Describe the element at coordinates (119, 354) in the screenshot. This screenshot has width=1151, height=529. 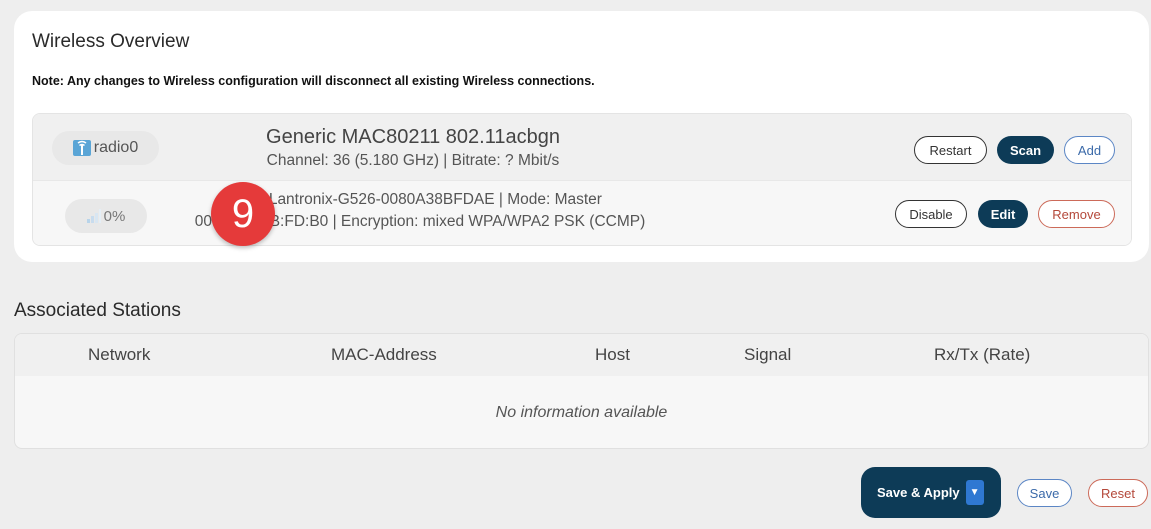
I see `column-header-network: Network` at that location.